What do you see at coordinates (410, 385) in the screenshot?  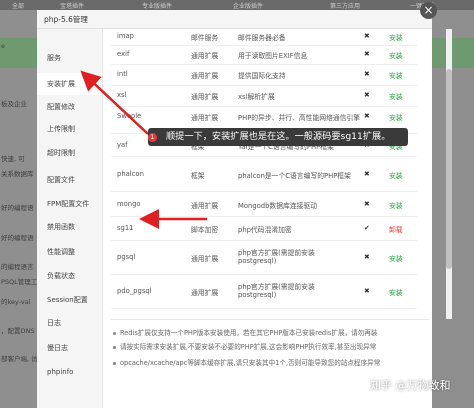 I see `watermark-text: 知乎 @万物致和` at bounding box center [410, 385].